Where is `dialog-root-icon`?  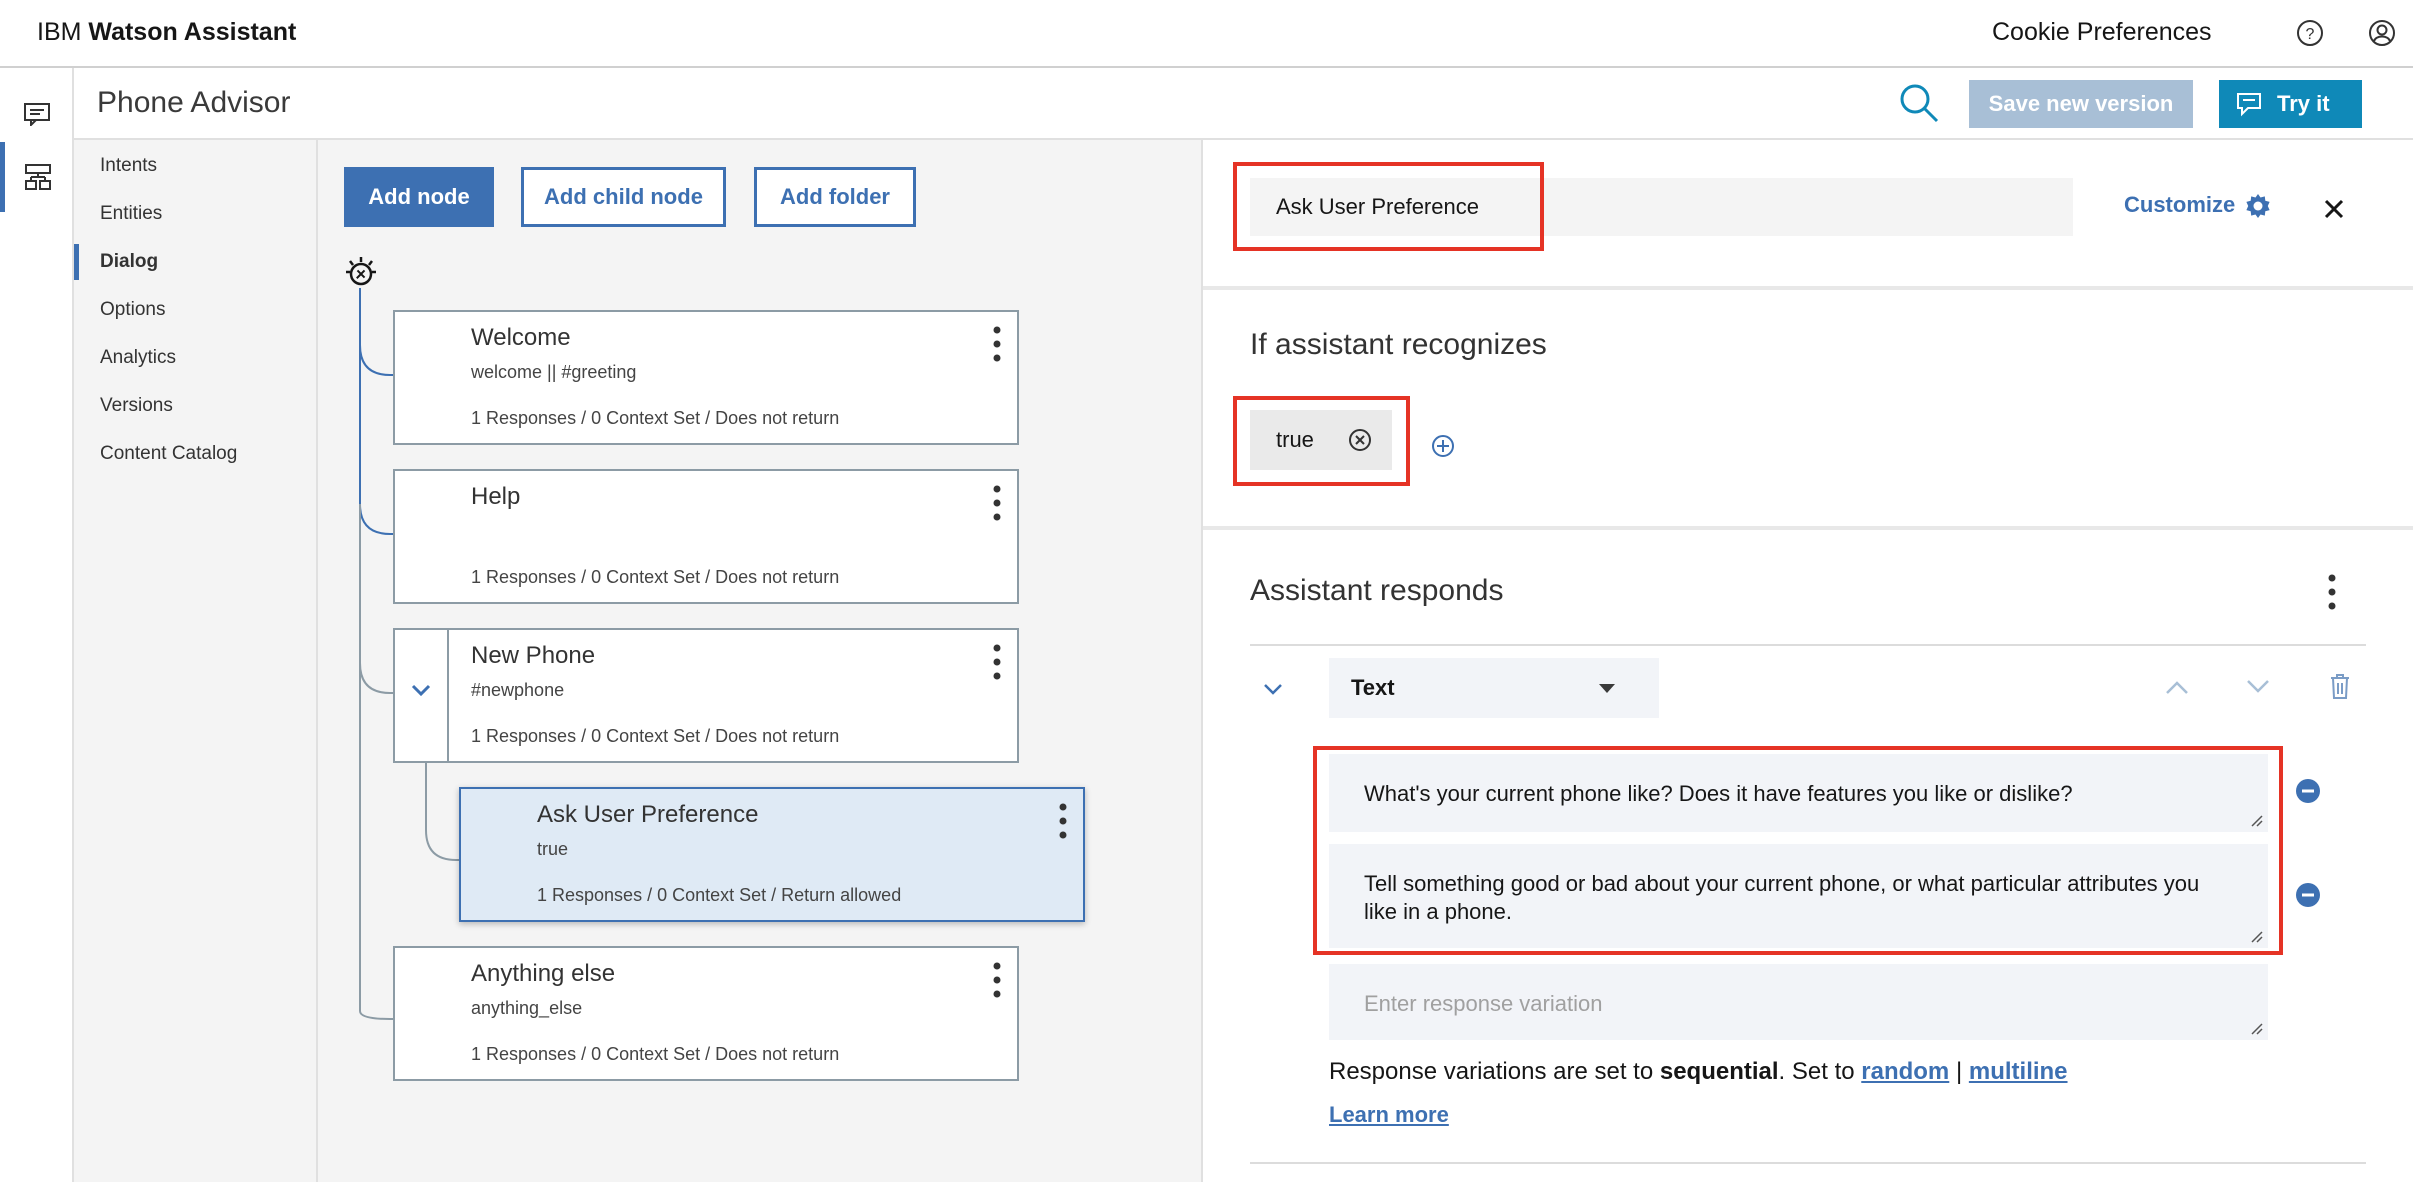
dialog-root-icon is located at coordinates (361, 271).